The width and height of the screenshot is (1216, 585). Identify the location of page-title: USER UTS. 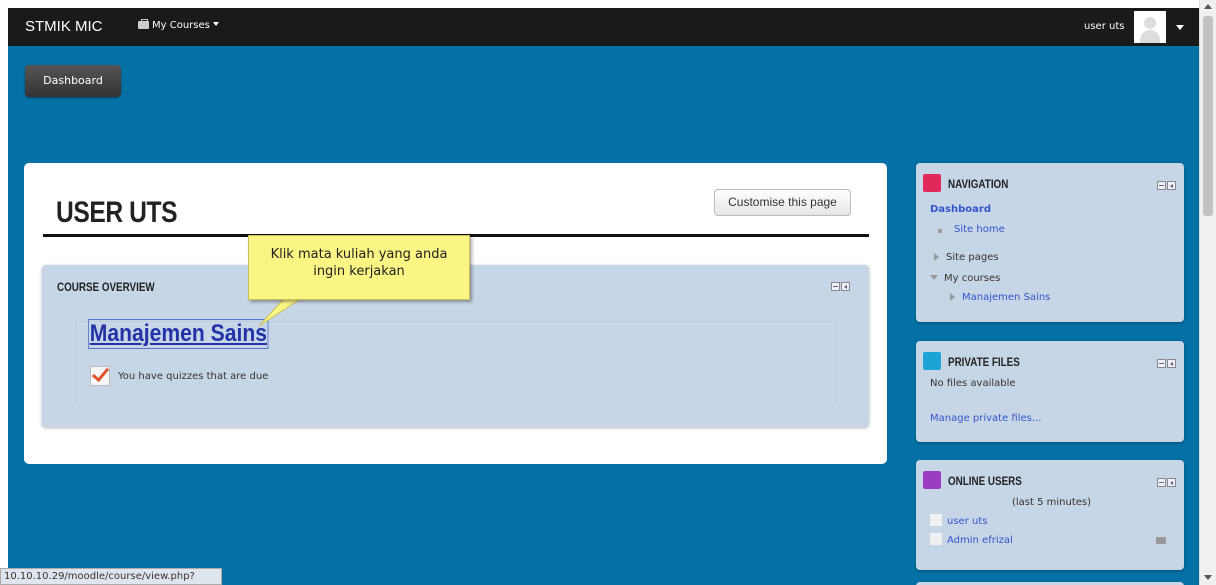
(117, 212).